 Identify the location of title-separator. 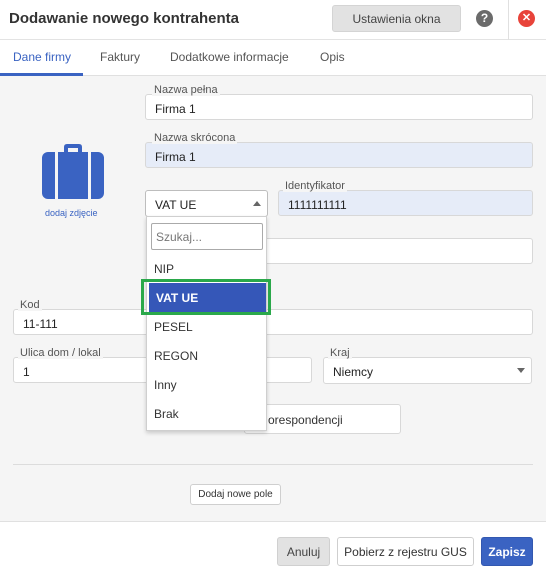
(508, 20).